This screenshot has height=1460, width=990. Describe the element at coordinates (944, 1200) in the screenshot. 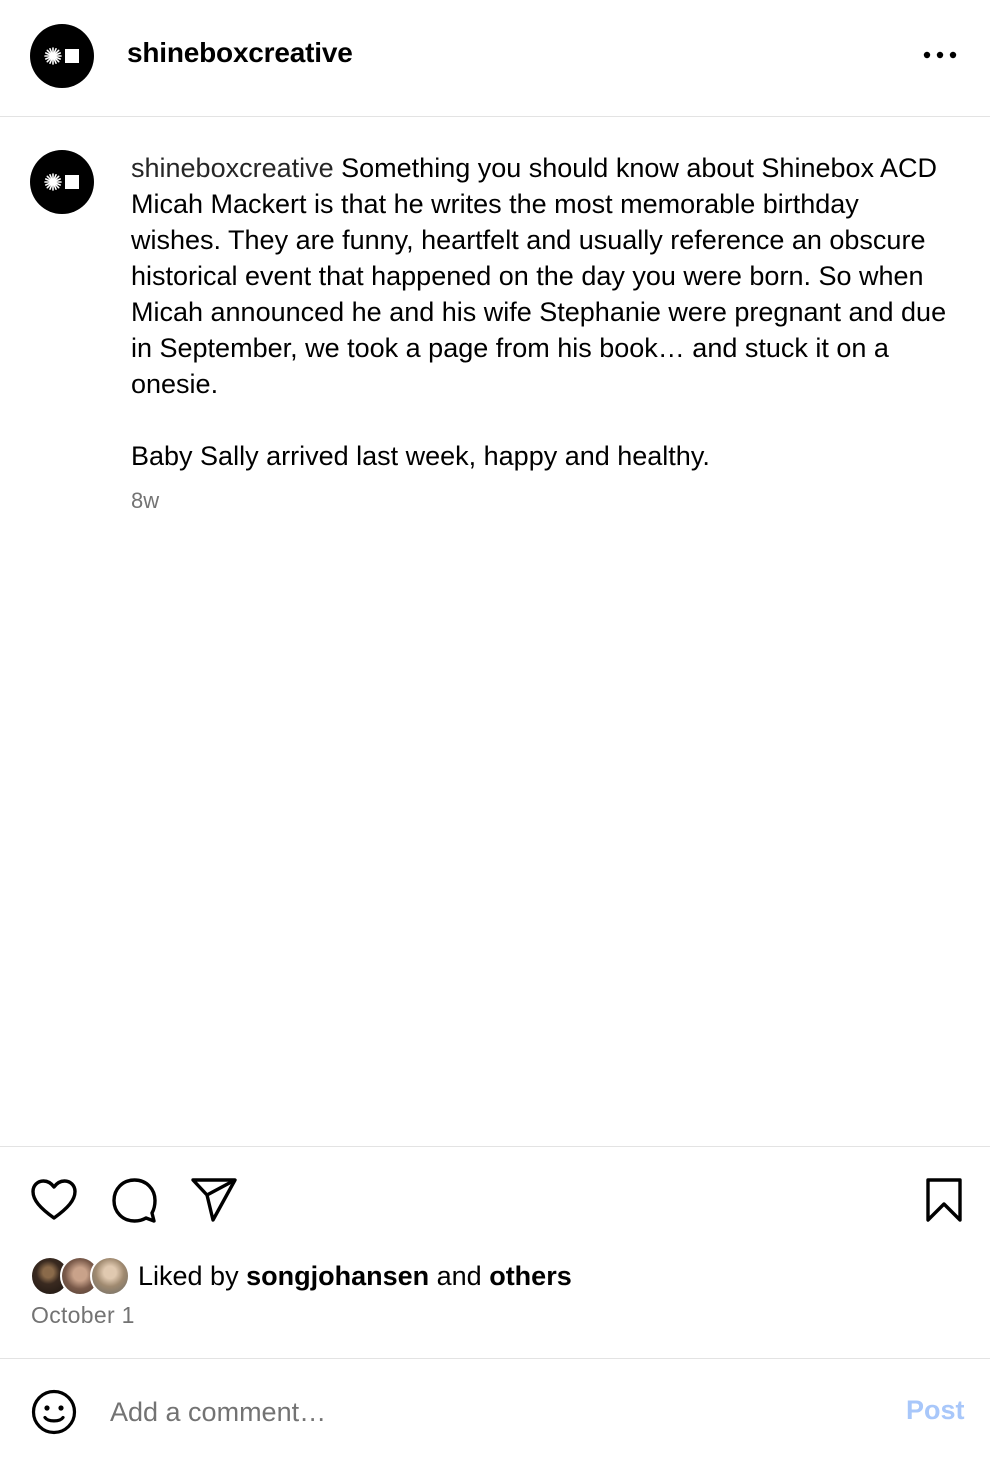

I see `bookmark-icon` at that location.